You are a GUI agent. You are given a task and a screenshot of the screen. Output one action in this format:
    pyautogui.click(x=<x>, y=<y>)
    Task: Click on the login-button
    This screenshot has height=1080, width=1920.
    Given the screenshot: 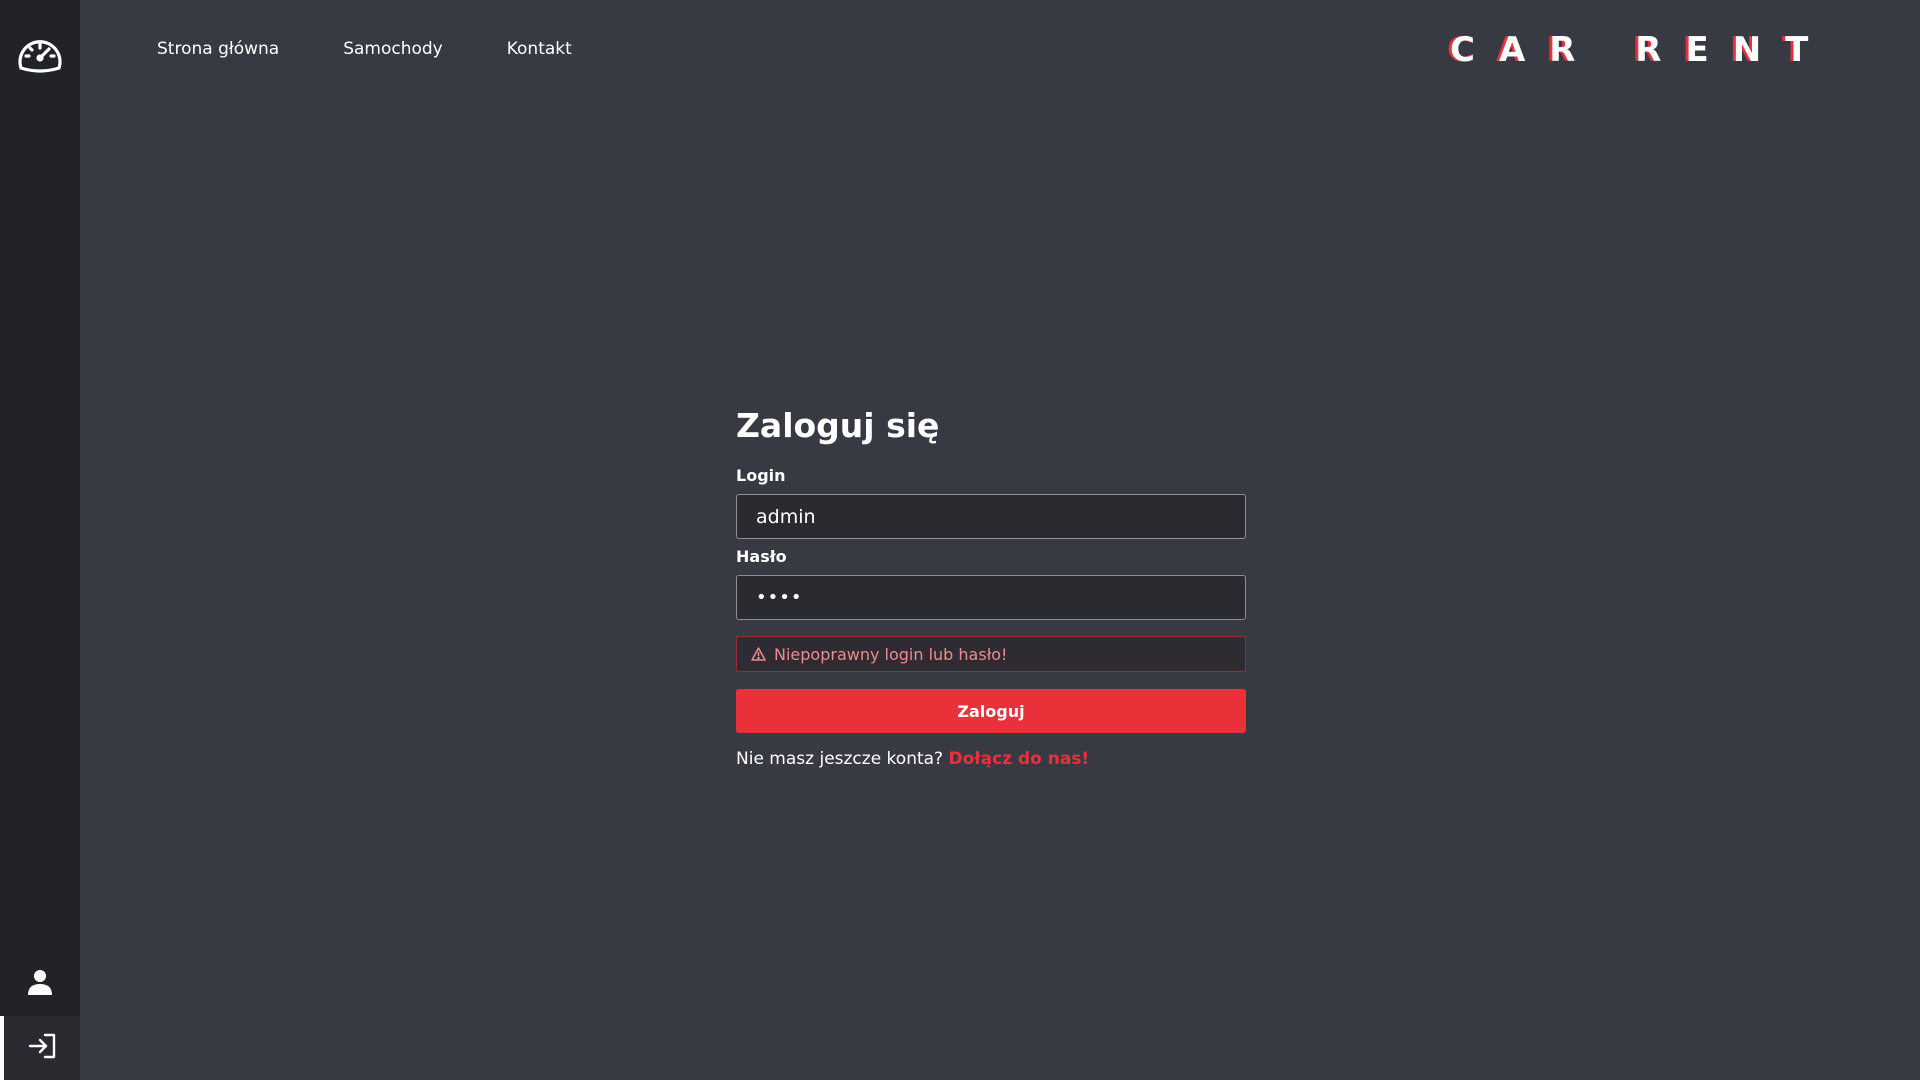 What is the action you would take?
    pyautogui.click(x=40, y=1048)
    